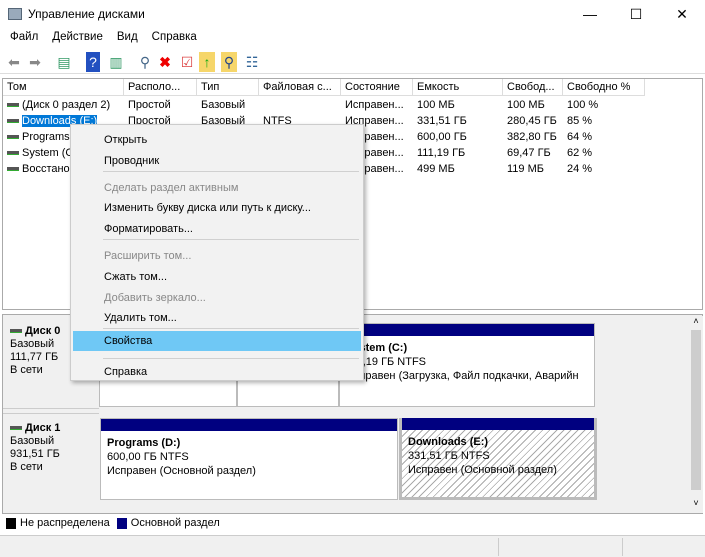  Describe the element at coordinates (590, 14) in the screenshot. I see `minimize-button: —` at that location.